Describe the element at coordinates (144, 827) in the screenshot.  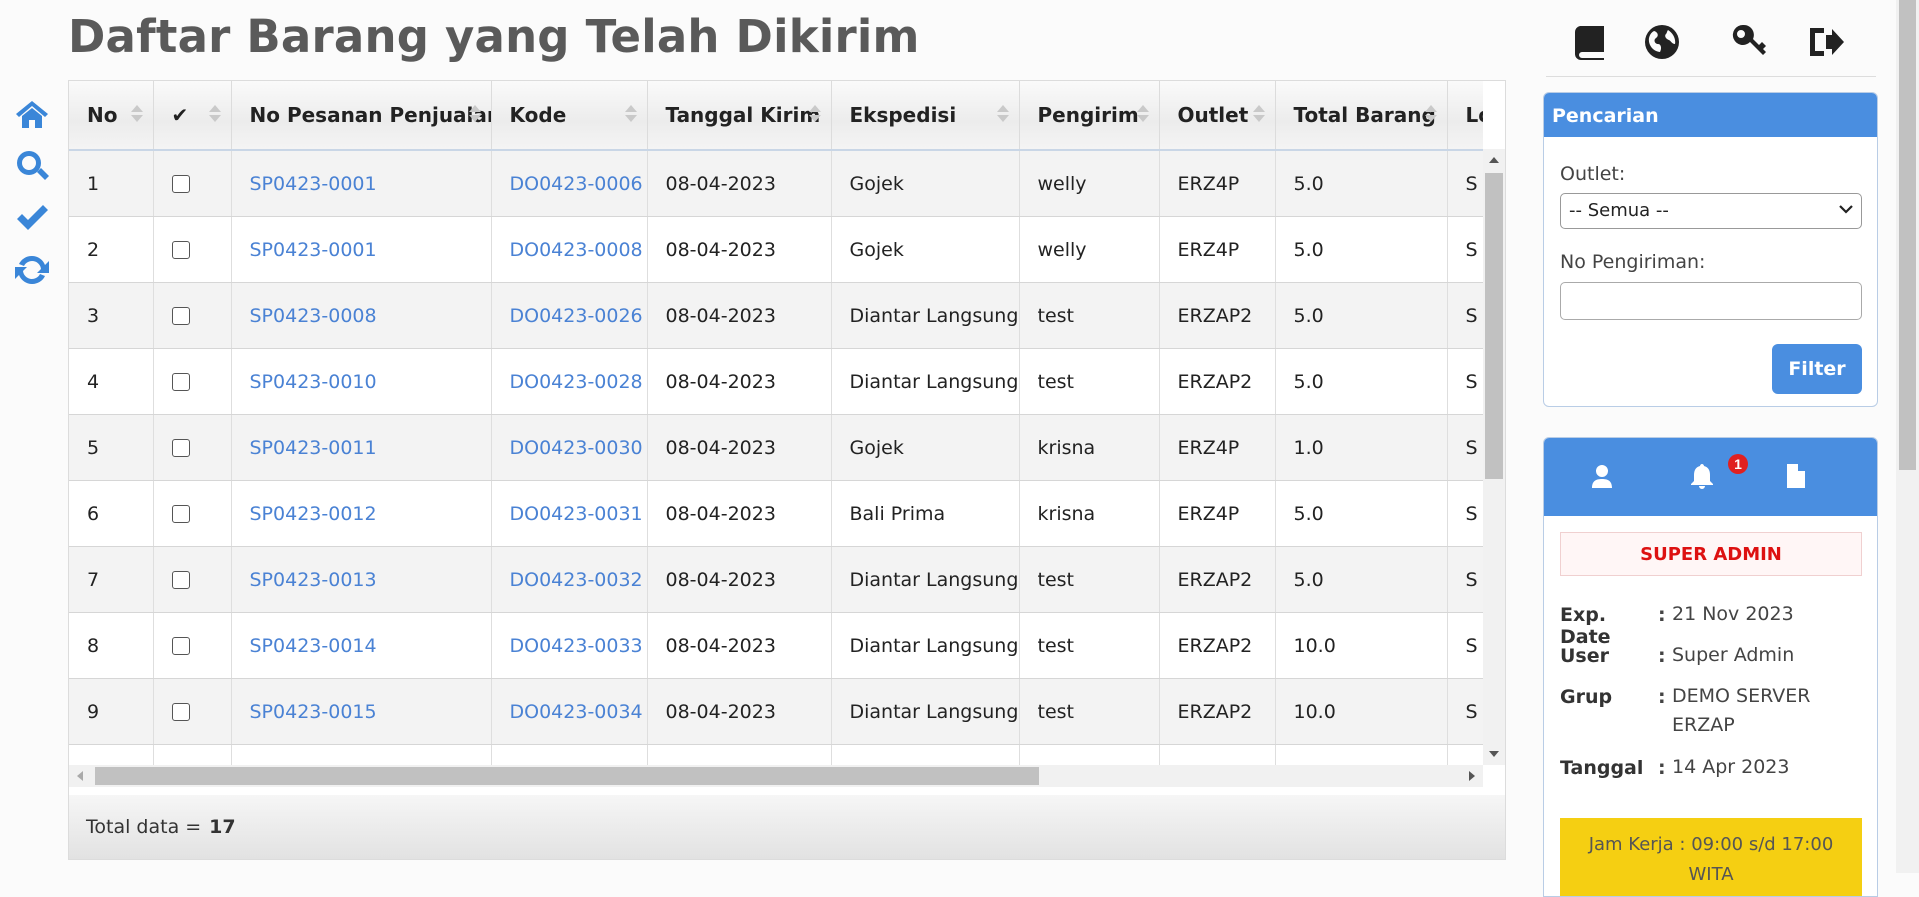
I see `total-data-label: Total data =` at that location.